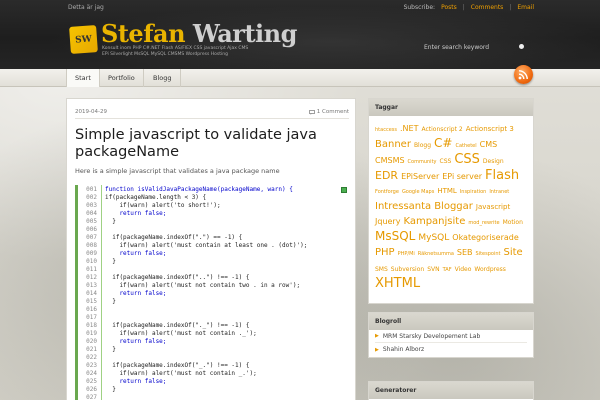 This screenshot has height=400, width=600. I want to click on tag-link: Subversion, so click(407, 269).